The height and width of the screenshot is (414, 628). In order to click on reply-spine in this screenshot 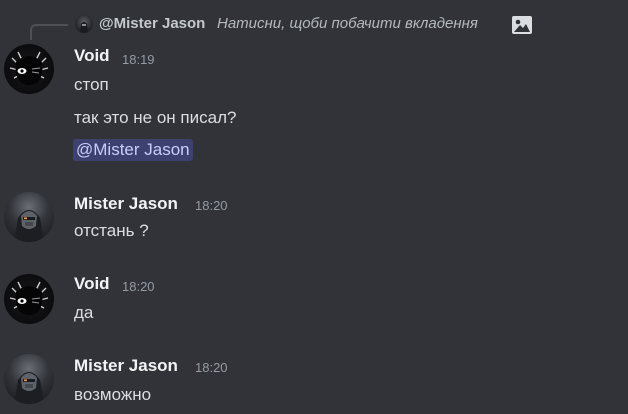, I will do `click(49, 32)`.